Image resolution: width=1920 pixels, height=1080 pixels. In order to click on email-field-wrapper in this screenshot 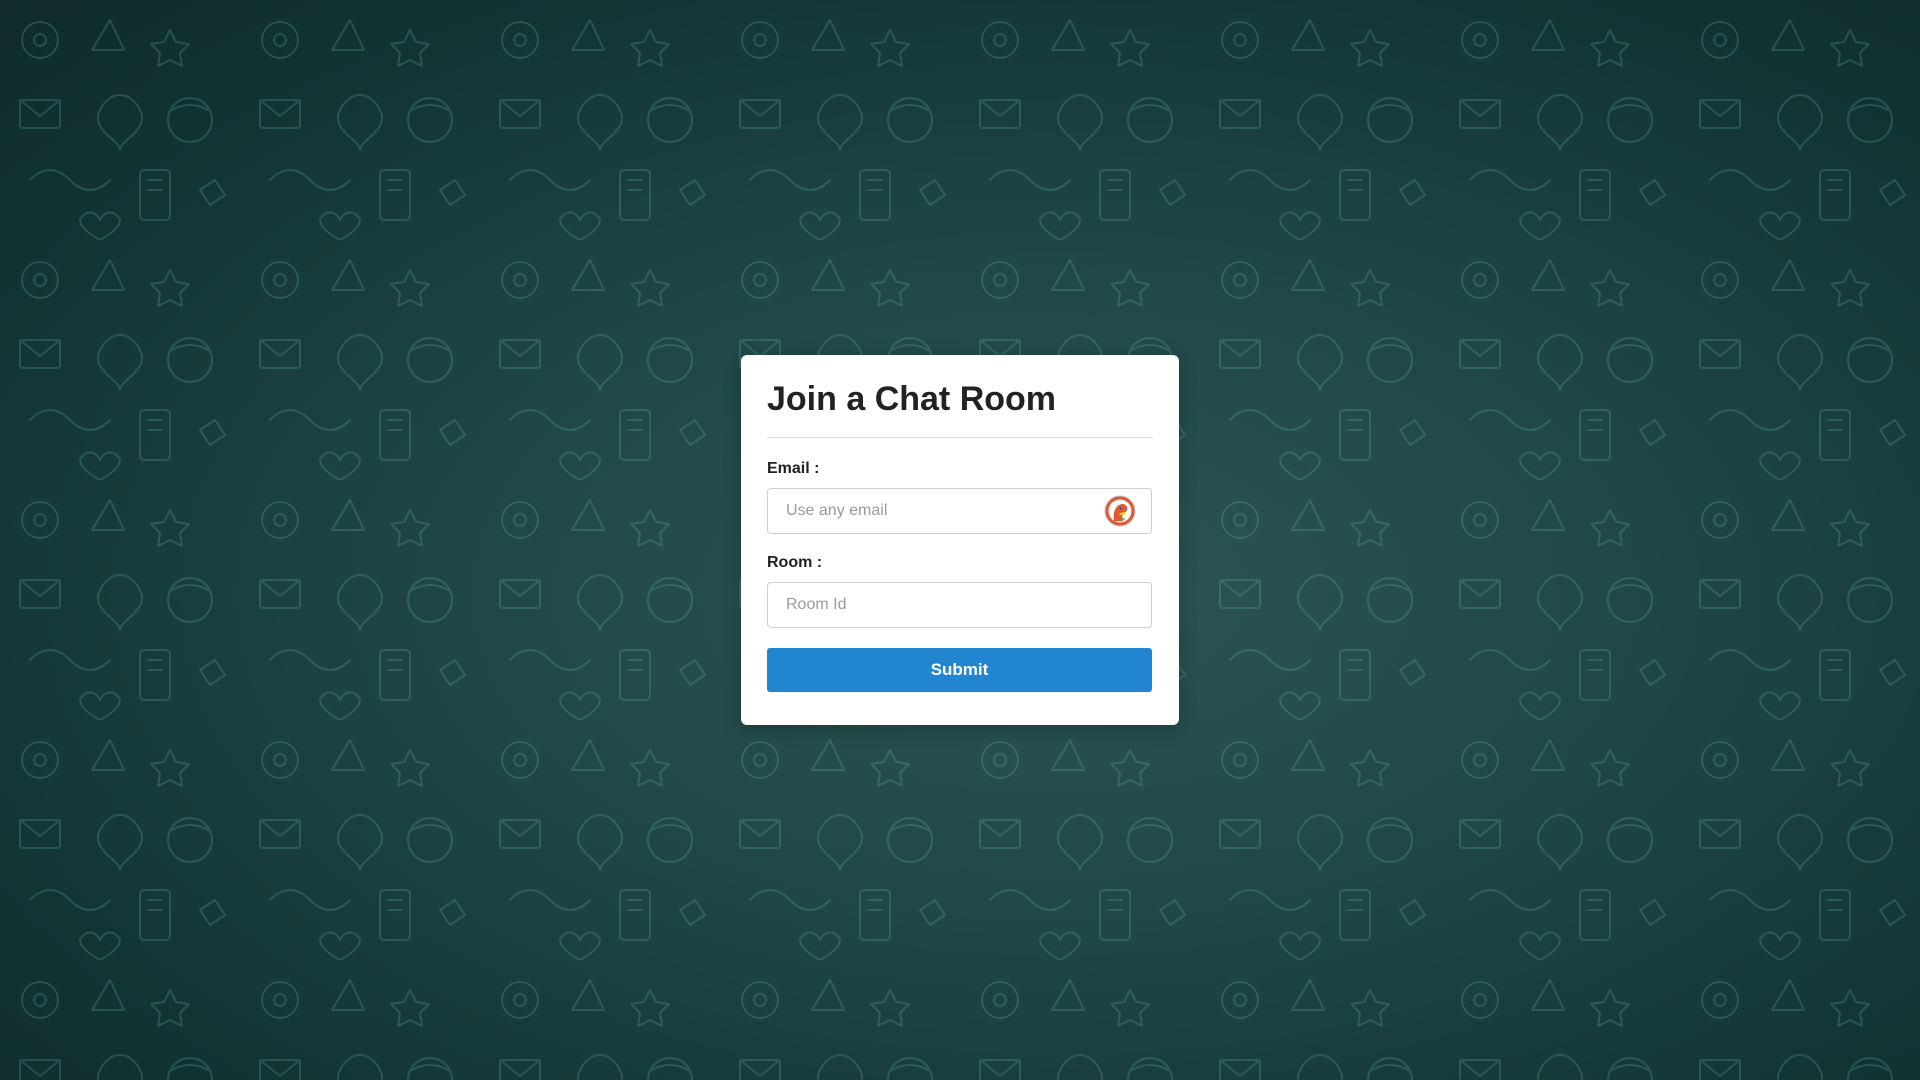, I will do `click(959, 511)`.